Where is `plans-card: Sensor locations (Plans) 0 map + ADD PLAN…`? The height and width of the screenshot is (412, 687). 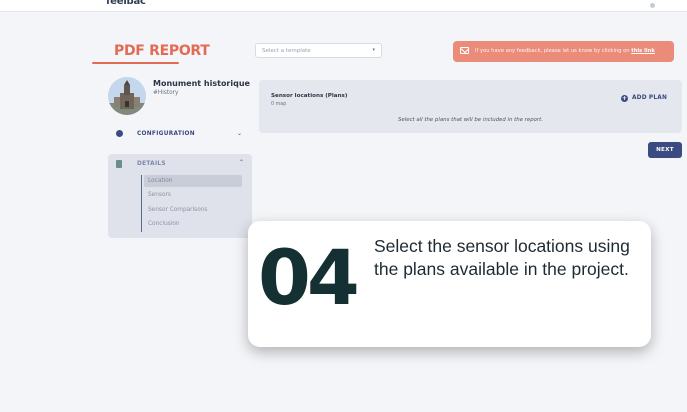 plans-card: Sensor locations (Plans) 0 map + ADD PLAN… is located at coordinates (470, 106).